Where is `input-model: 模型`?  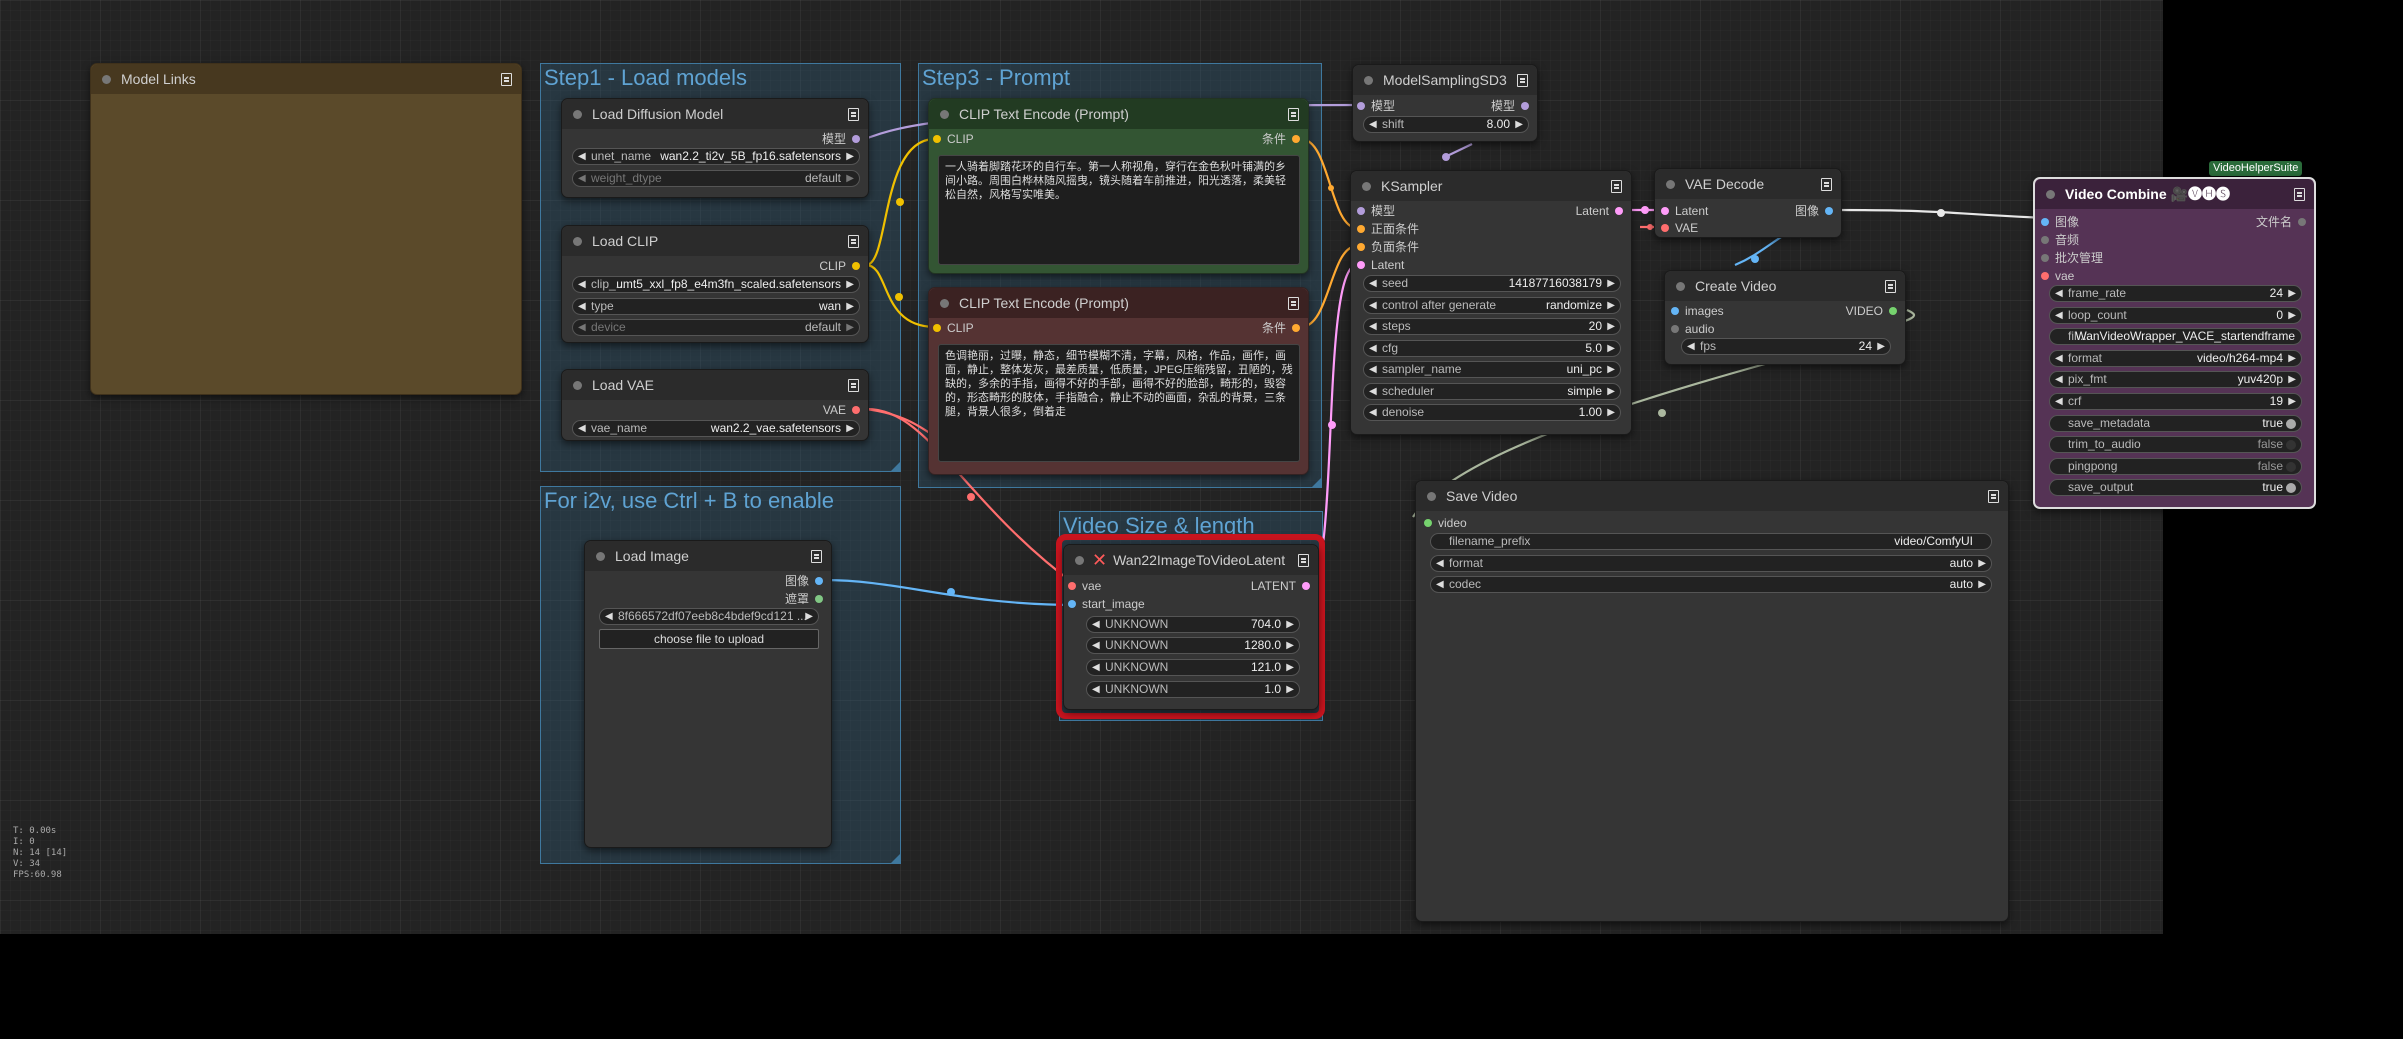 input-model: 模型 is located at coordinates (1376, 106).